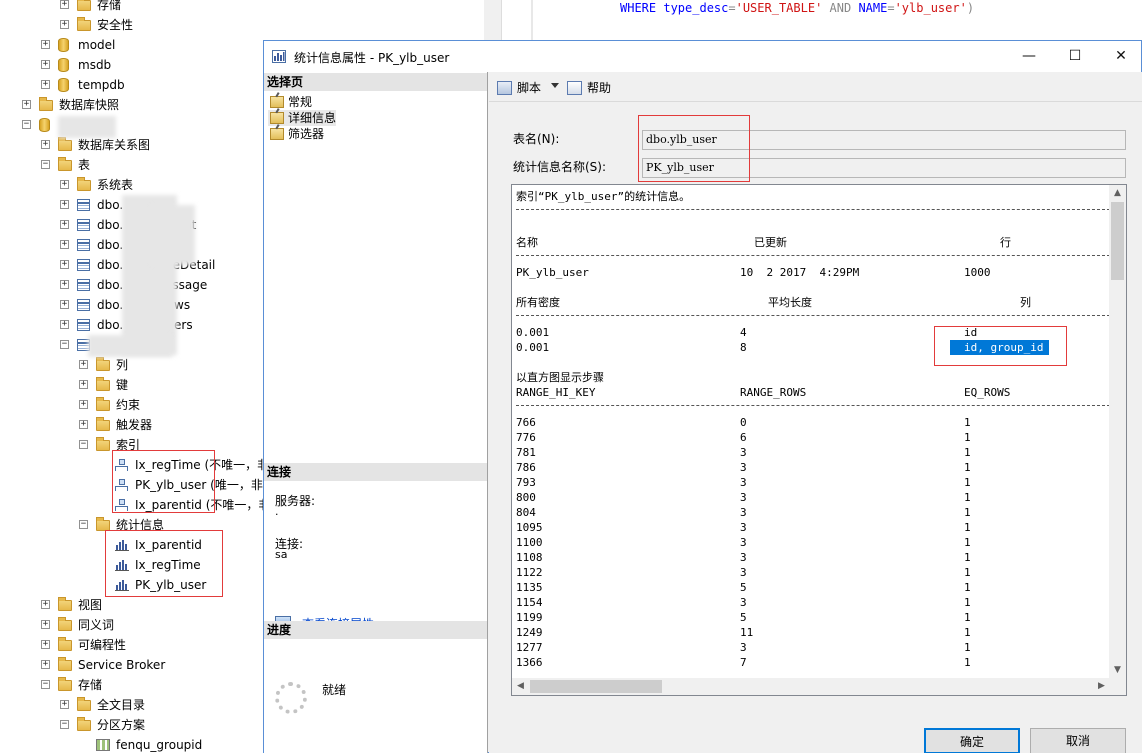  Describe the element at coordinates (132, 705) in the screenshot. I see `tree-node: + 全文目录` at that location.